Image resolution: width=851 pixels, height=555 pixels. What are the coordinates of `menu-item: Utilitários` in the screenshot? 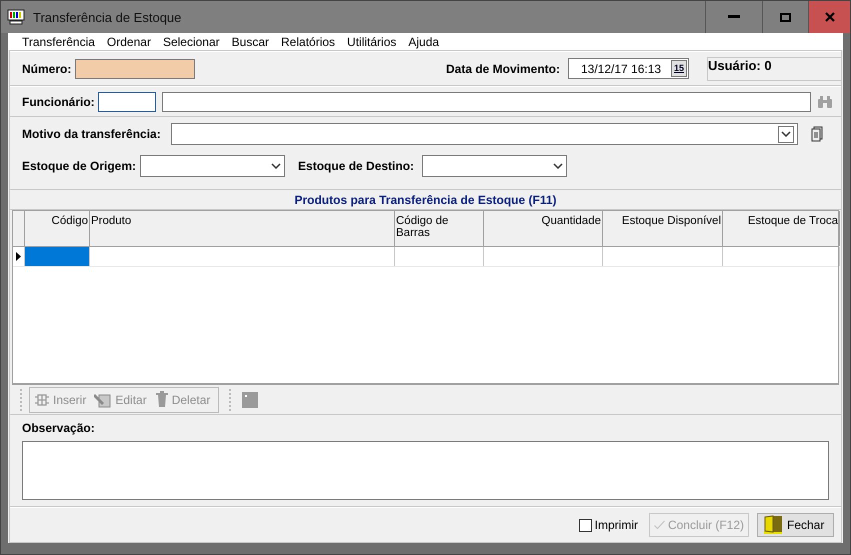 It's located at (371, 41).